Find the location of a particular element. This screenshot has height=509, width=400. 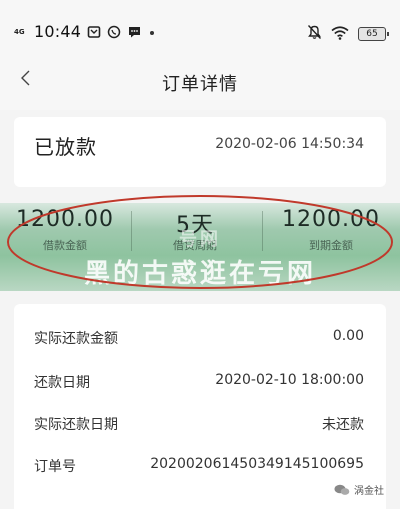

detail-label: 订单号 is located at coordinates (55, 467).